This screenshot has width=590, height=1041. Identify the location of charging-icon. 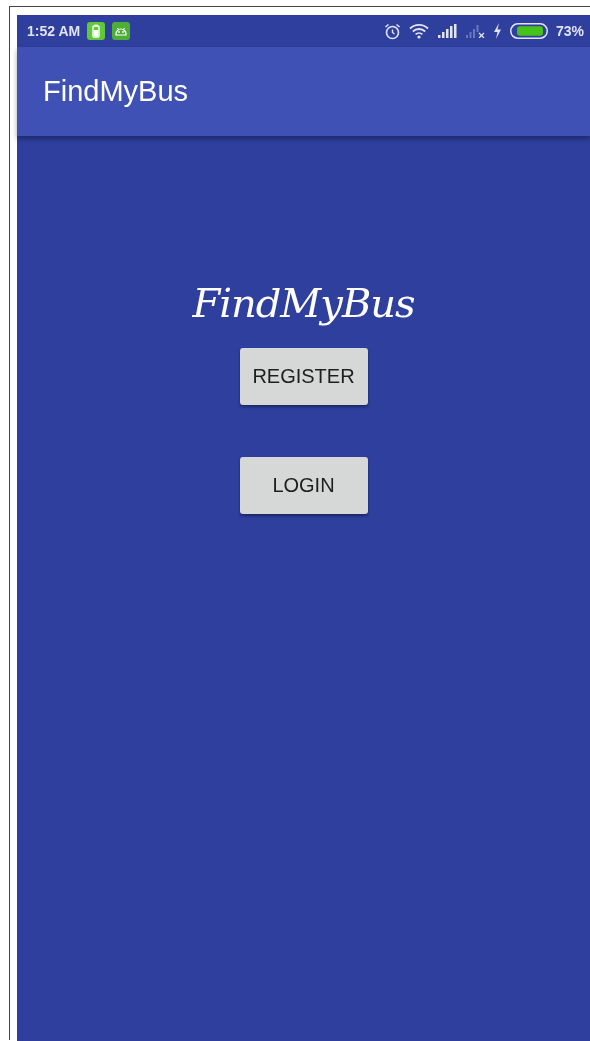
(497, 31).